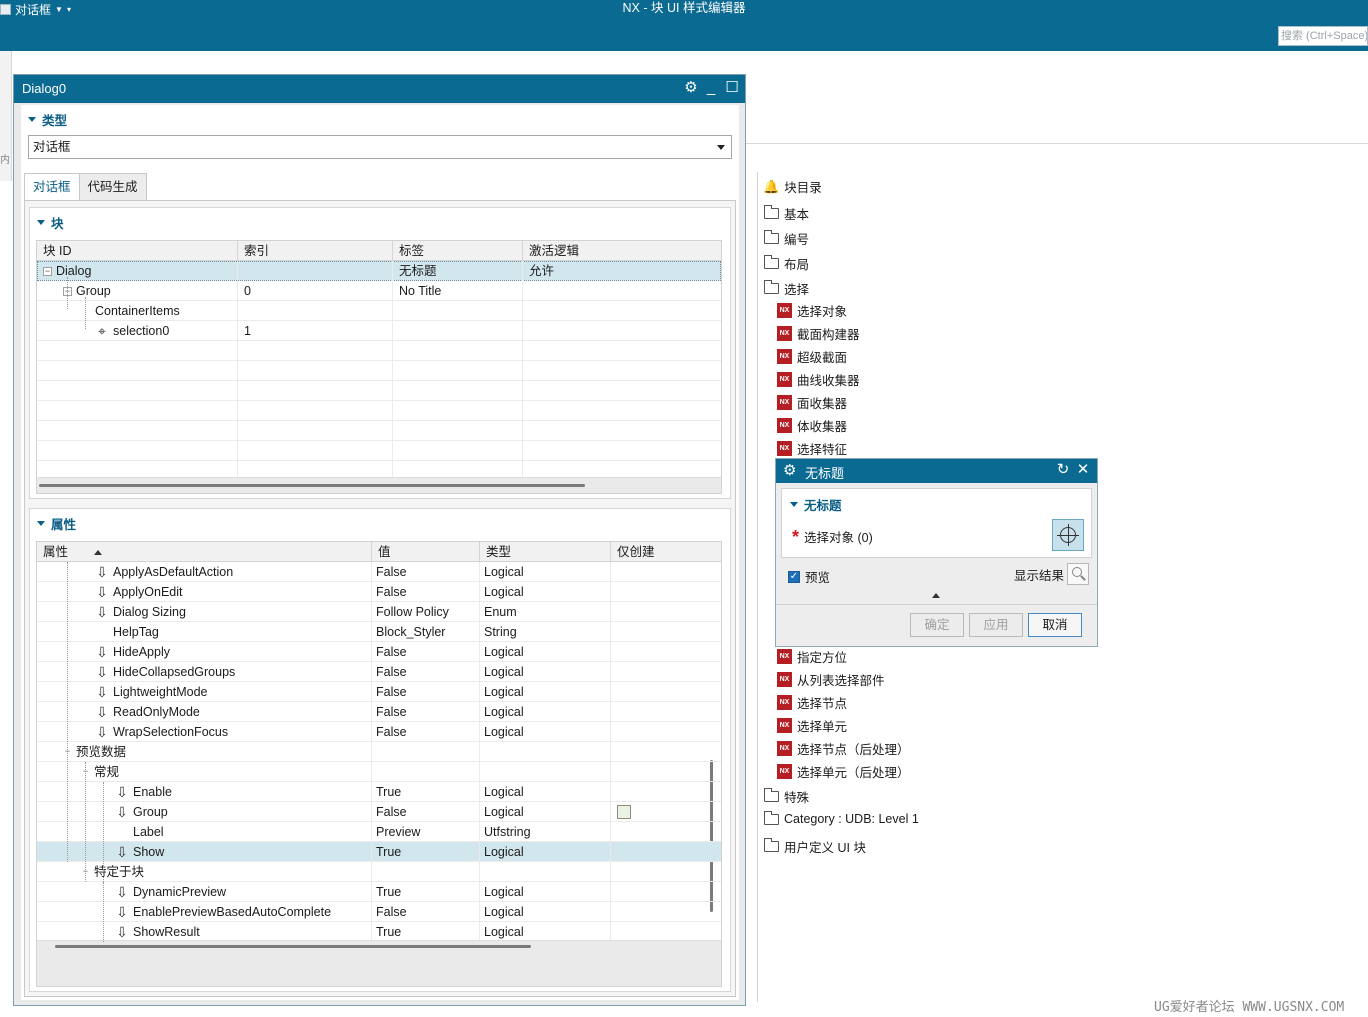 The width and height of the screenshot is (1368, 1017). What do you see at coordinates (786, 238) in the screenshot?
I see `catalog-folder: 编号` at bounding box center [786, 238].